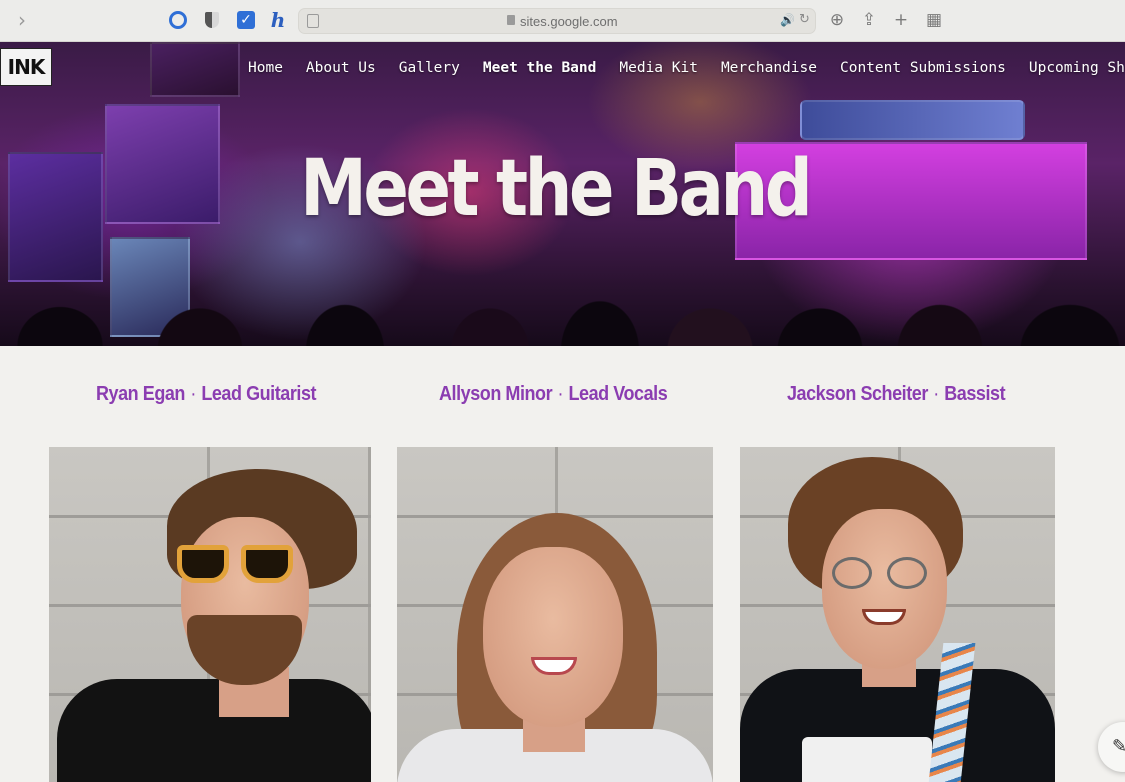 The width and height of the screenshot is (1125, 782). Describe the element at coordinates (869, 20) in the screenshot. I see `share-icon: ⇪` at that location.